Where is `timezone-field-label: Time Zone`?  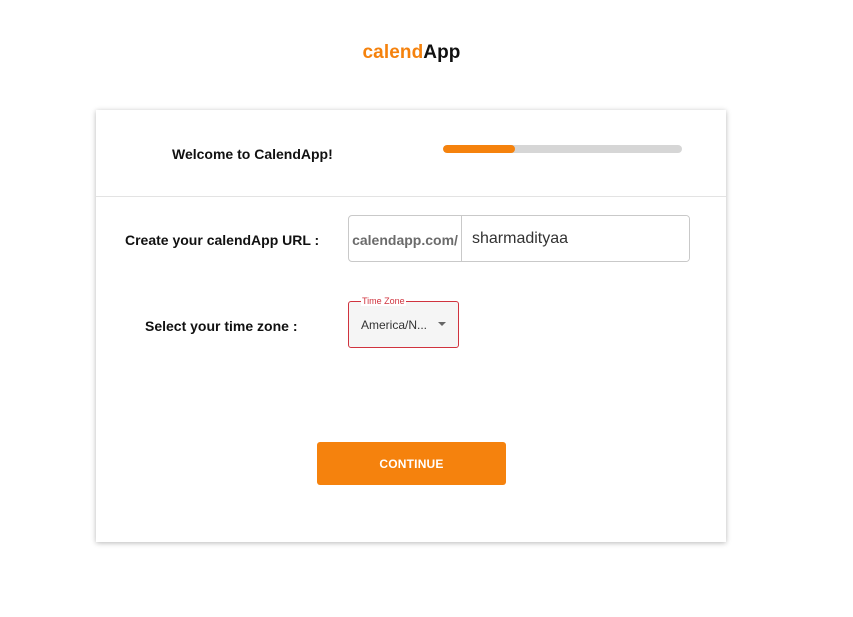 timezone-field-label: Time Zone is located at coordinates (383, 301).